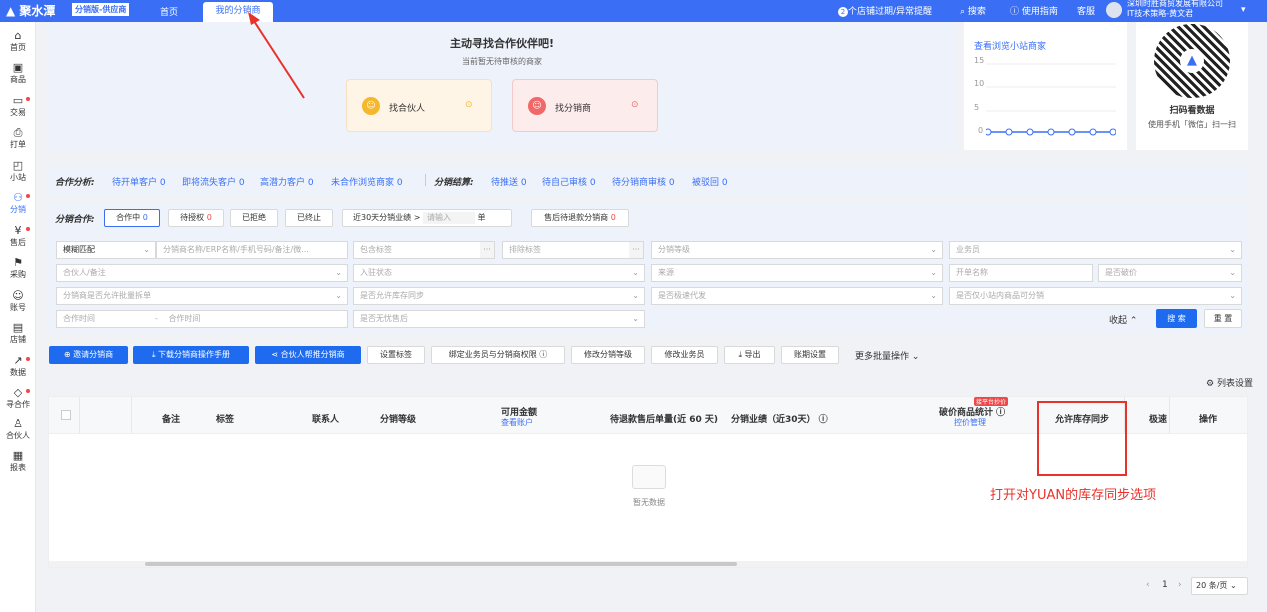  I want to click on match-mode-select: 模糊匹配 ⌄, so click(106, 250).